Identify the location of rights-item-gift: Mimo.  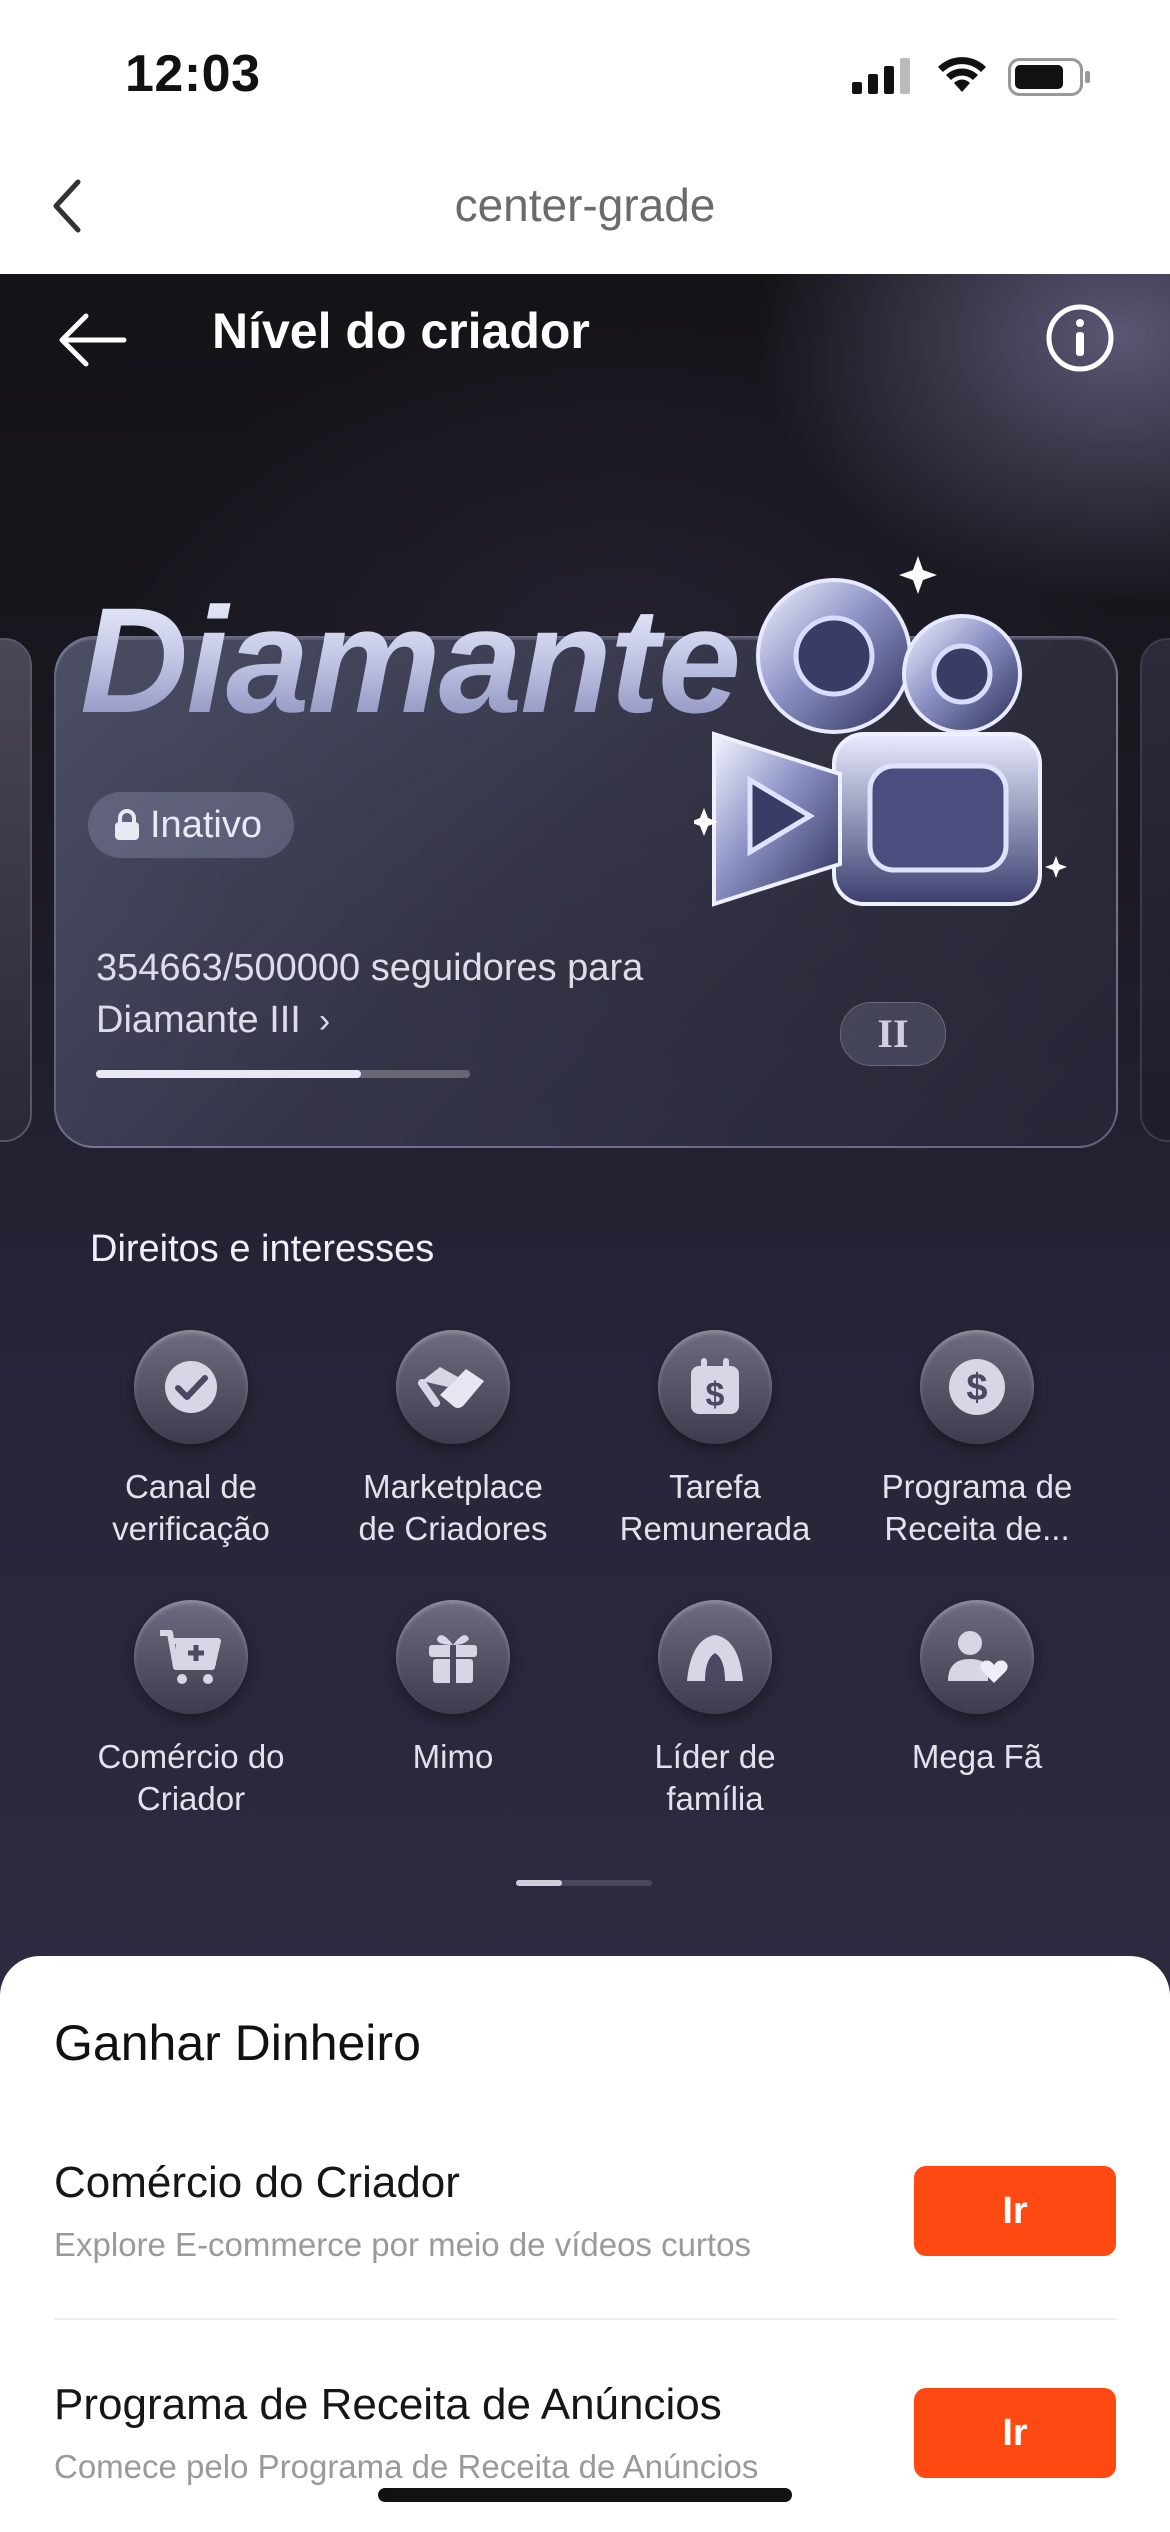
(453, 1689).